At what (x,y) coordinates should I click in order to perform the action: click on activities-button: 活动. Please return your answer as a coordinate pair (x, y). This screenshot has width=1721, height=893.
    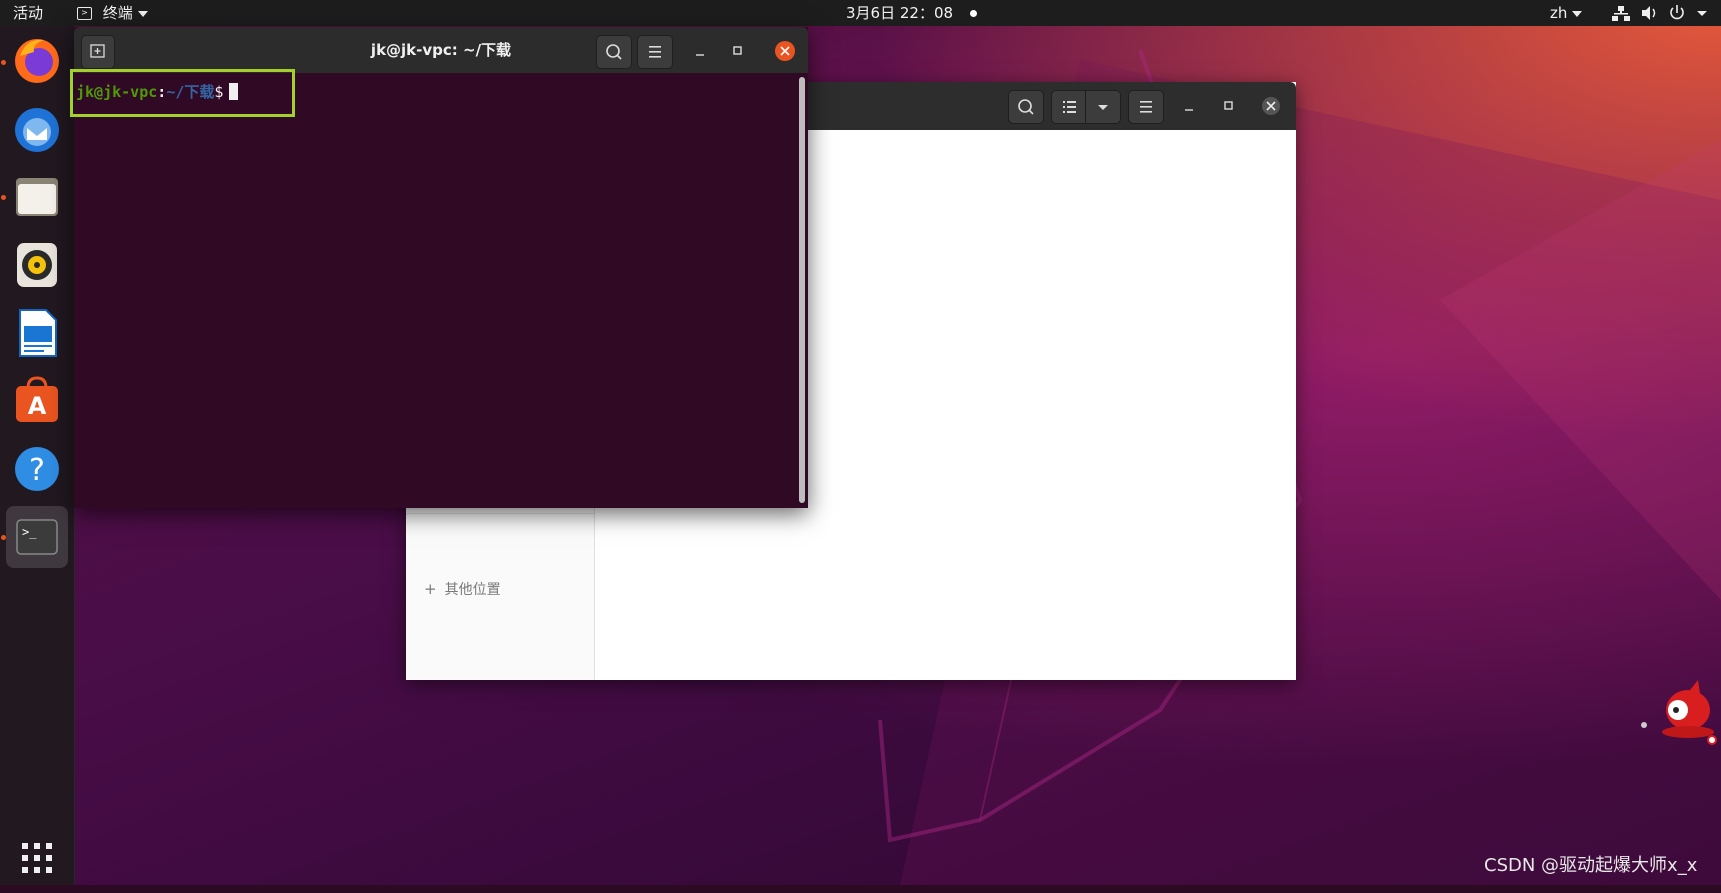
    Looking at the image, I should click on (28, 13).